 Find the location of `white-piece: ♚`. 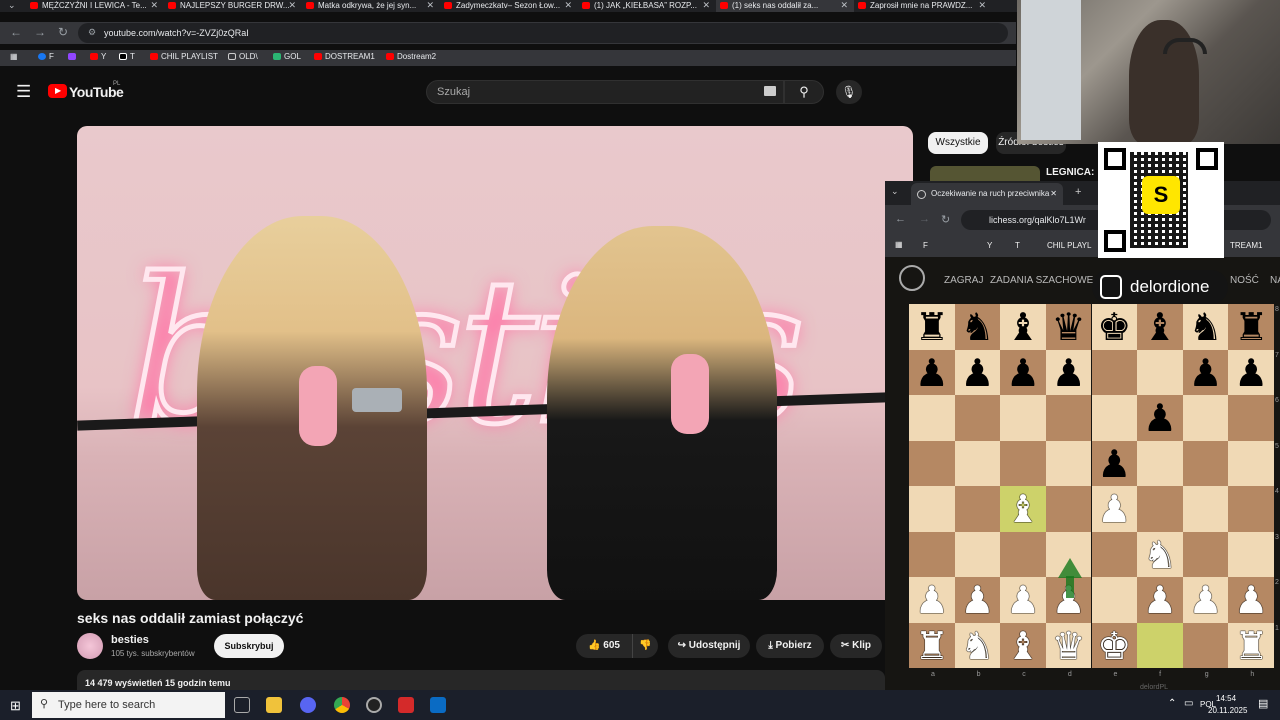

white-piece: ♚ is located at coordinates (1114, 646).